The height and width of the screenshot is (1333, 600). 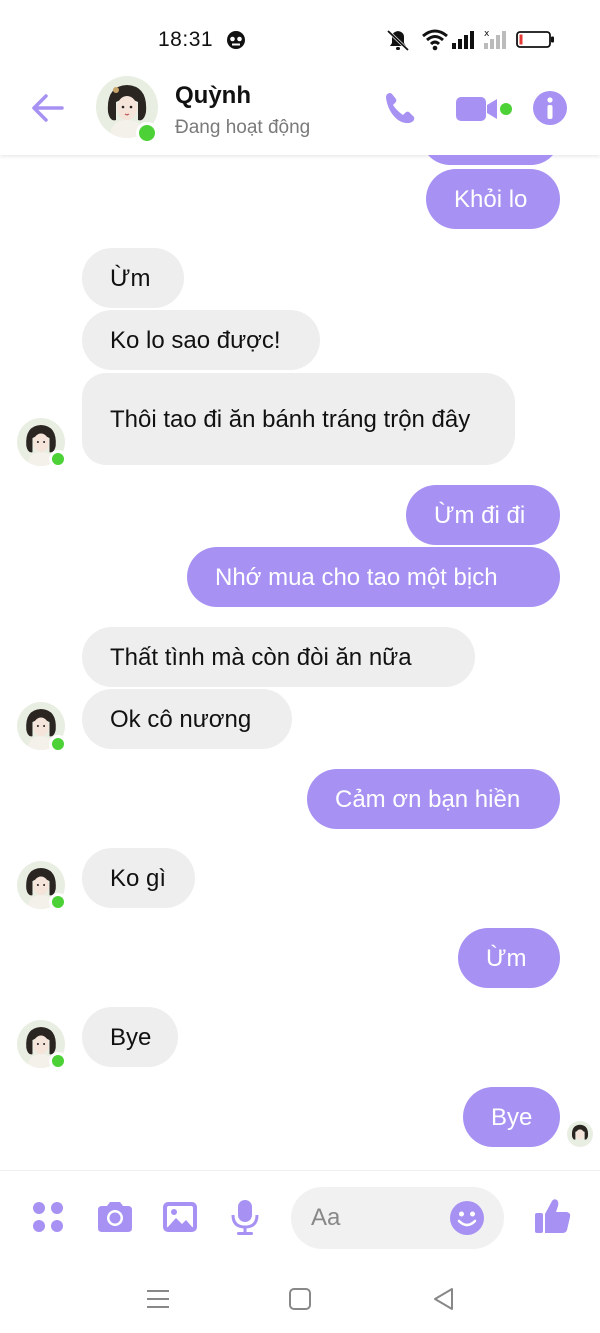 I want to click on phone-icon, so click(x=400, y=108).